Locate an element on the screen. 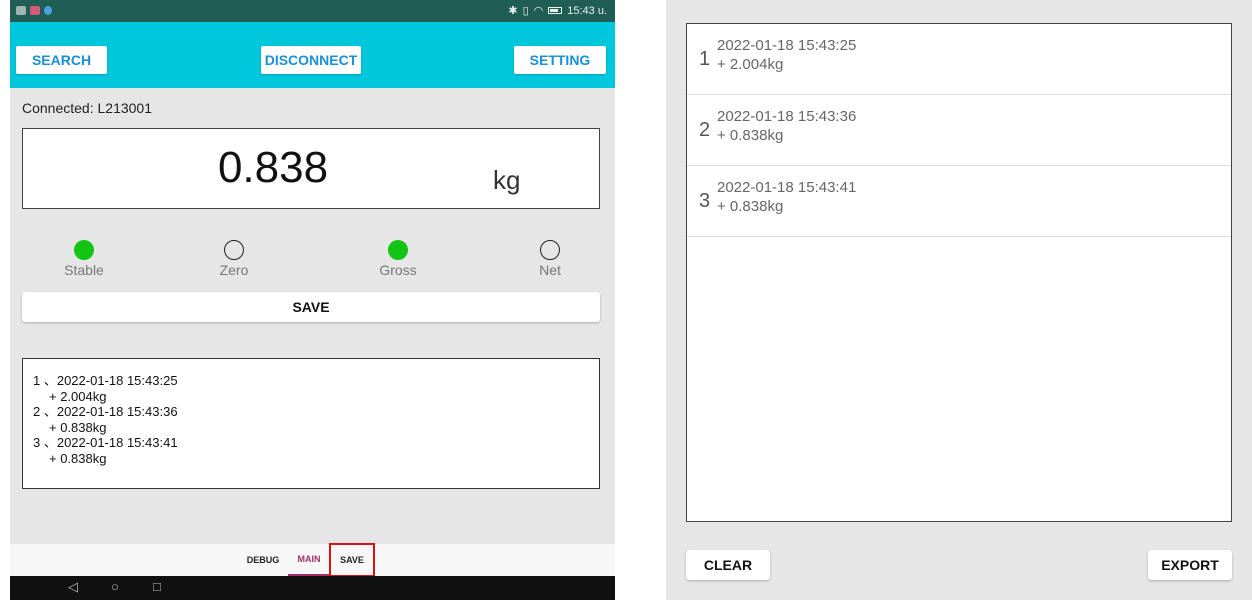  weight-unit: kg is located at coordinates (507, 180).